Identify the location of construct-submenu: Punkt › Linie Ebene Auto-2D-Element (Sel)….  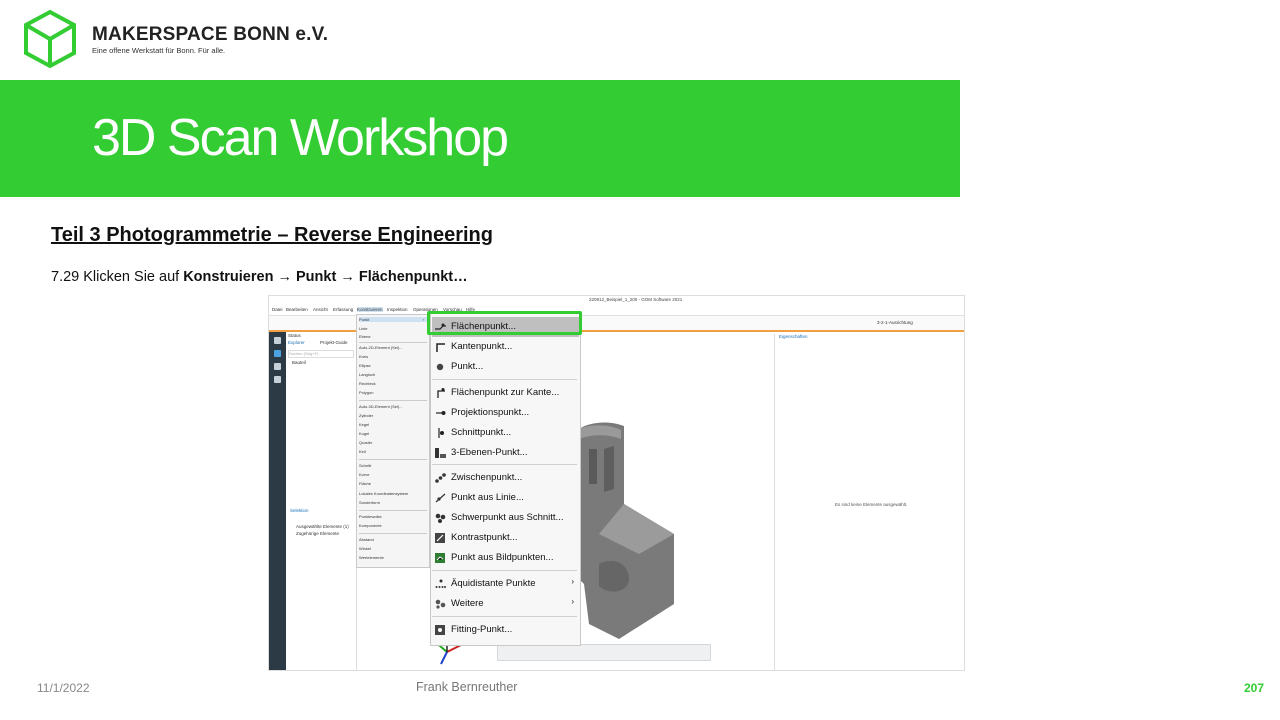
(393, 441).